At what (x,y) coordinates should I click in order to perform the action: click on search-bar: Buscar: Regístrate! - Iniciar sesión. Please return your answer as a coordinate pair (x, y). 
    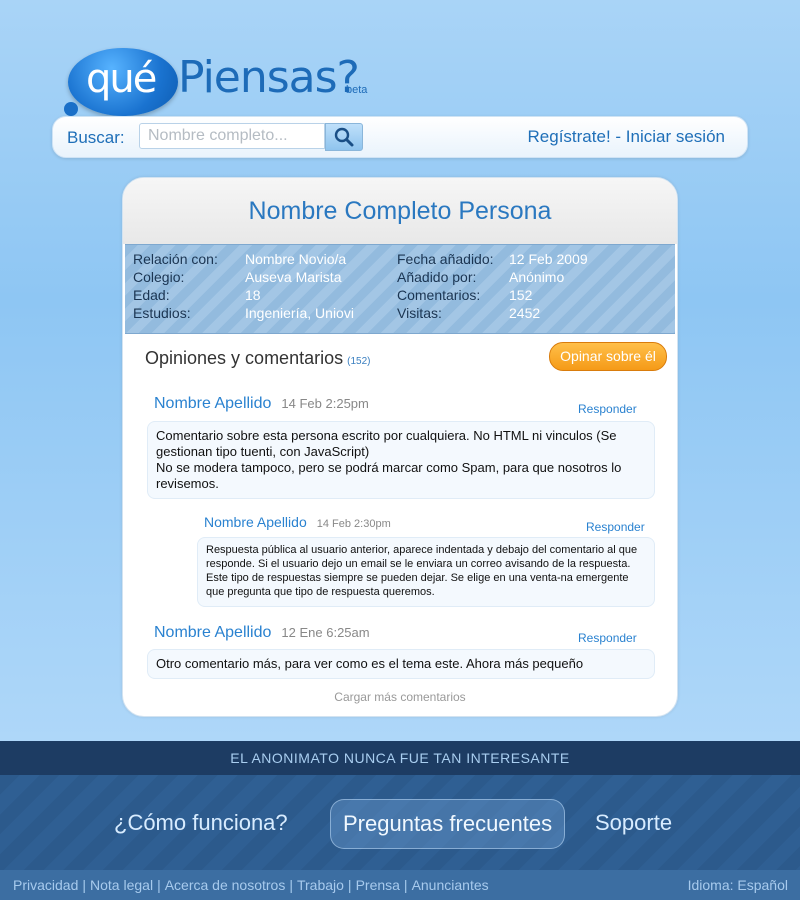
    Looking at the image, I should click on (400, 137).